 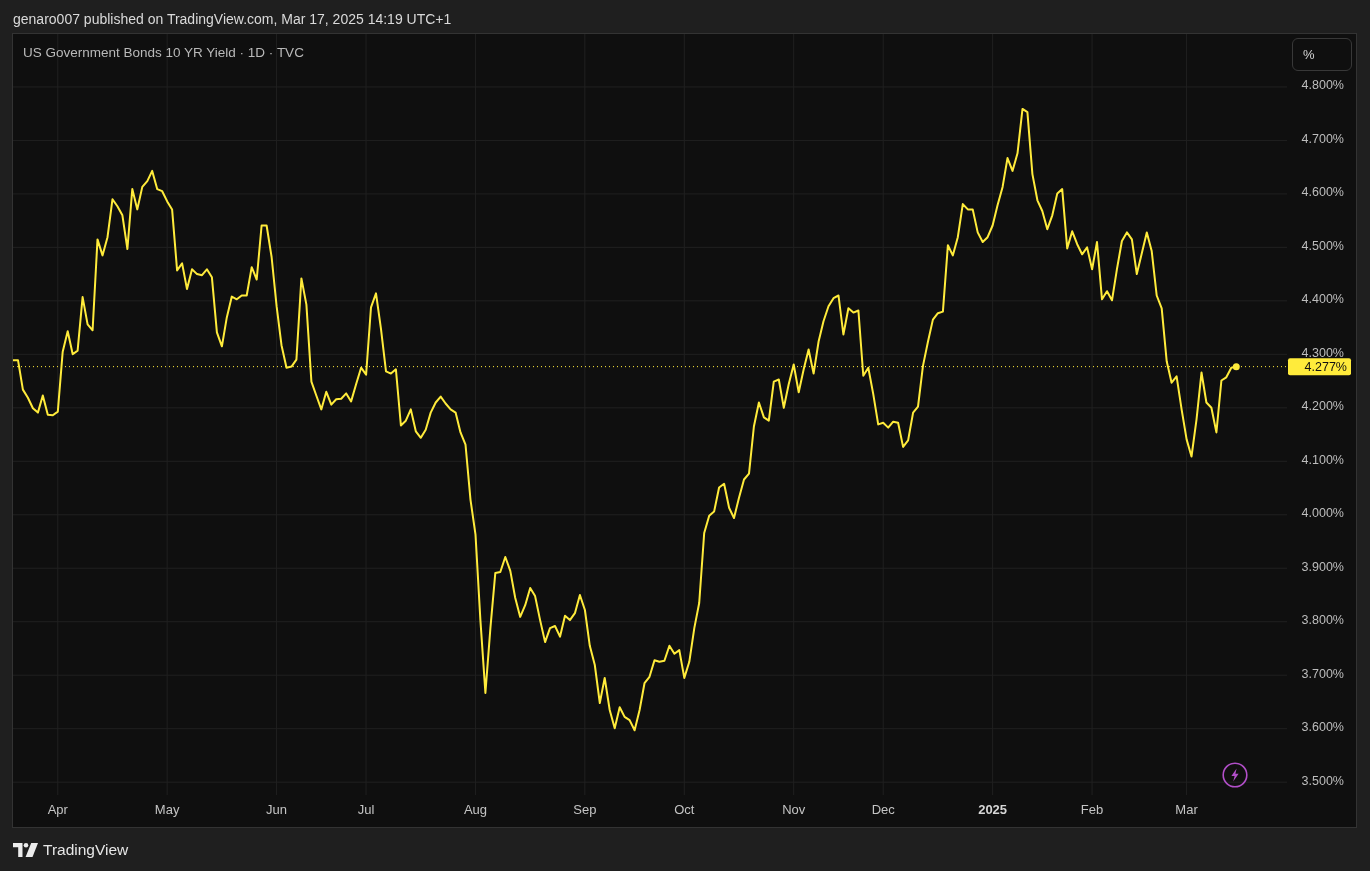 What do you see at coordinates (993, 809) in the screenshot?
I see `time-axis-label: 2025` at bounding box center [993, 809].